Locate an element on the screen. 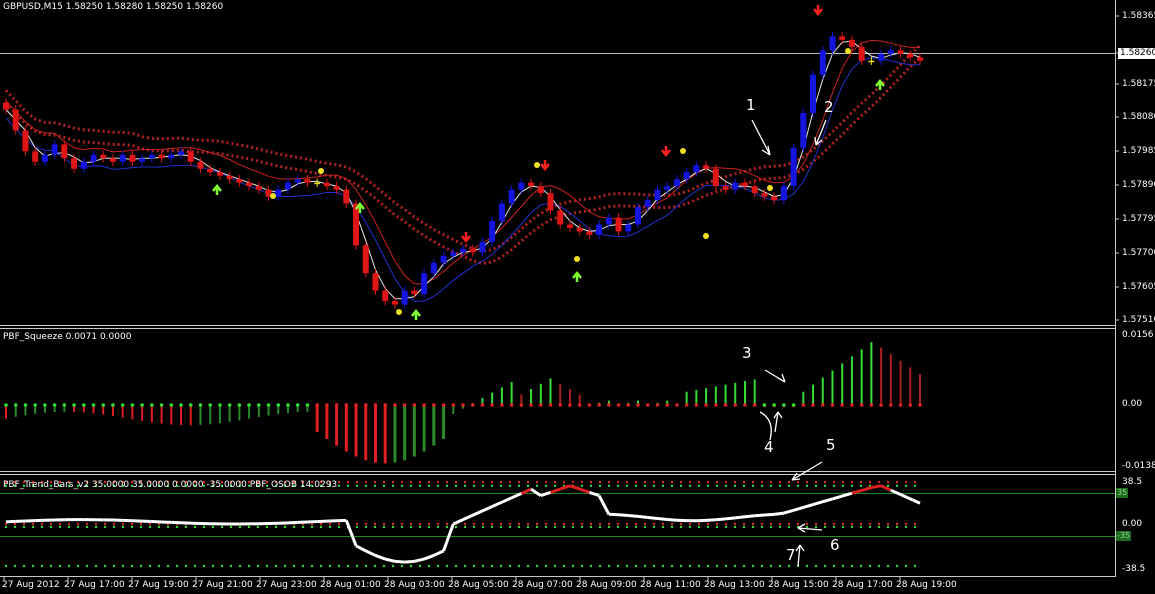 The image size is (1155, 594). squeeze-axis-label: 0.0156 is located at coordinates (1138, 335).